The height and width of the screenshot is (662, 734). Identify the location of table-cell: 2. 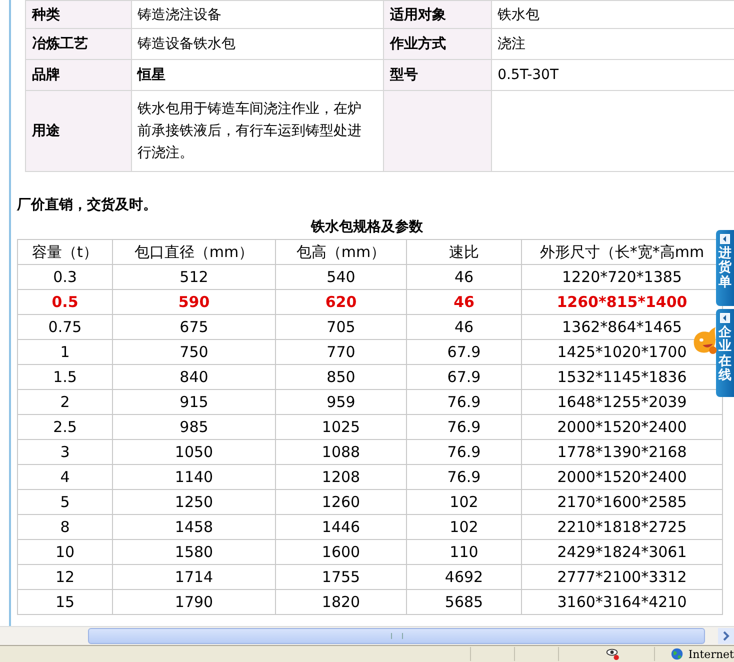
(65, 402).